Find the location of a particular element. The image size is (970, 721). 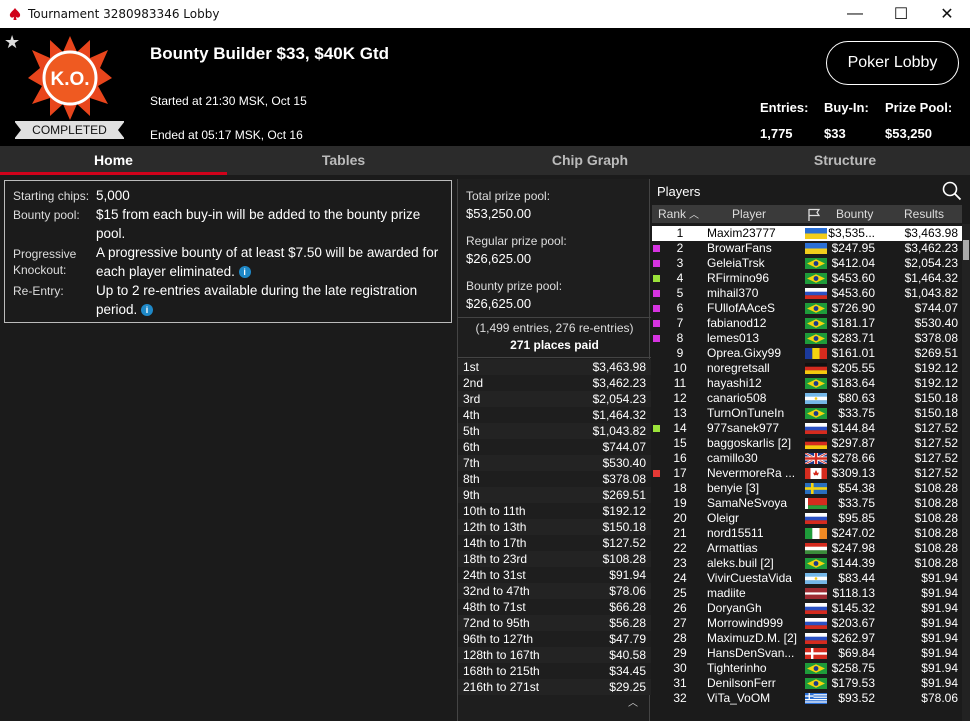

col-rank: Rank is located at coordinates (672, 214).